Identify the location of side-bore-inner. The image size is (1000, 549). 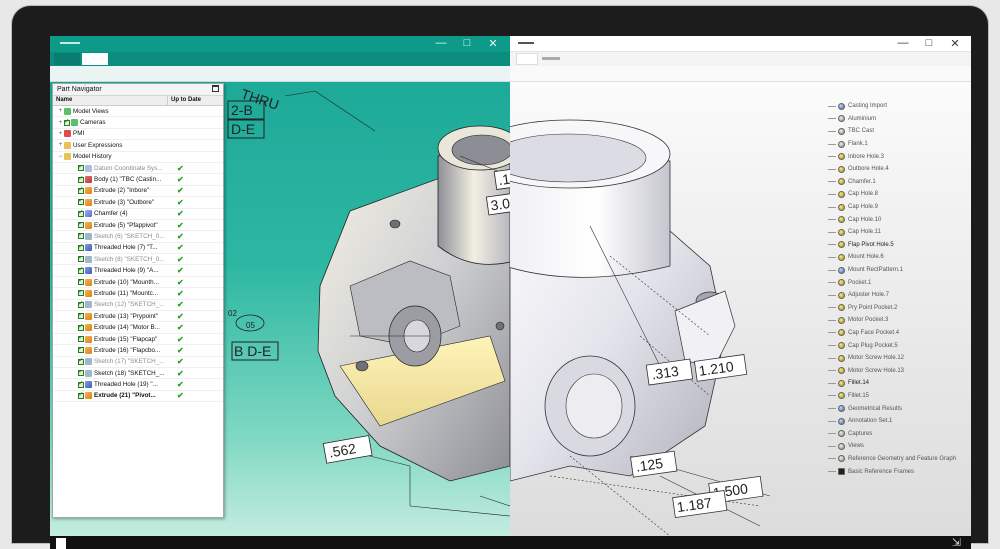
(594, 406).